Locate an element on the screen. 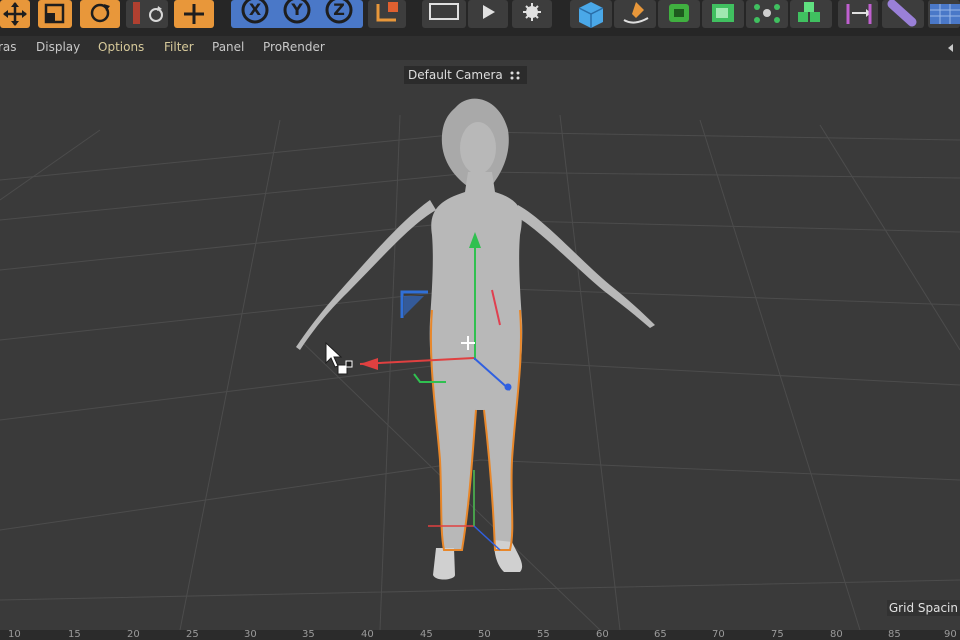  recent-tools-button is located at coordinates (147, 14).